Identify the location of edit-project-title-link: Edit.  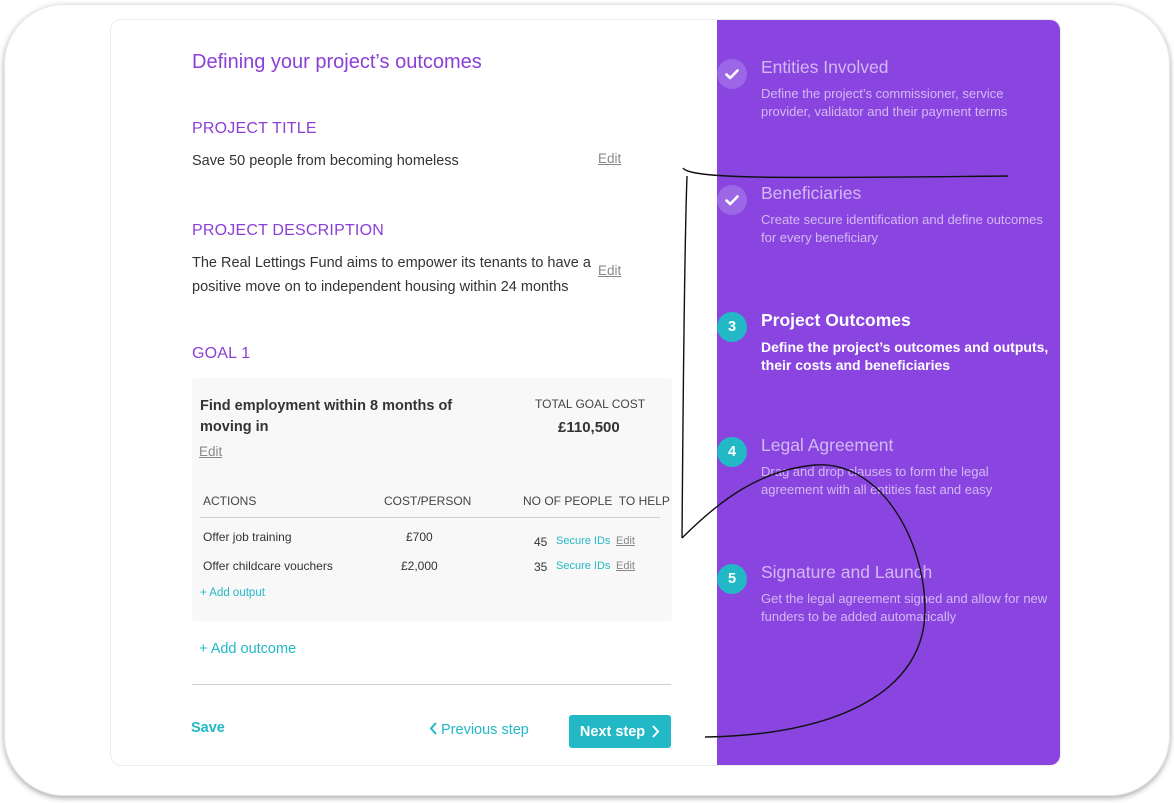
(609, 158).